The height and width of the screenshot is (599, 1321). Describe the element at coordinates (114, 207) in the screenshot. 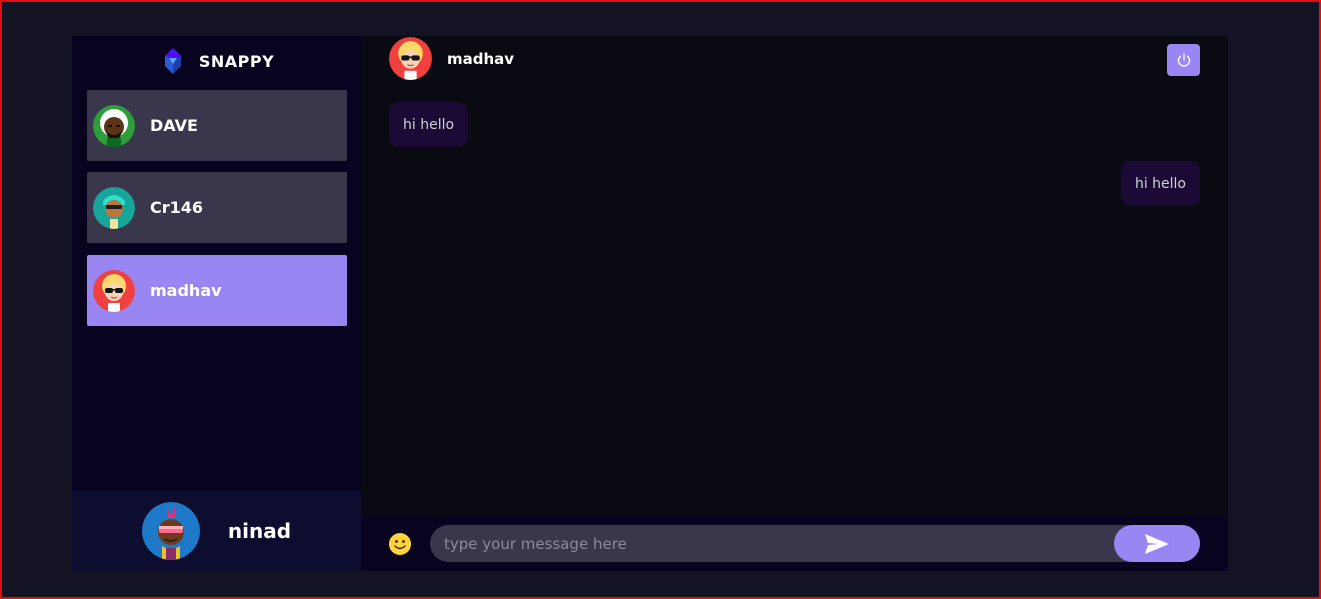

I see `avatar-cr146-icon` at that location.